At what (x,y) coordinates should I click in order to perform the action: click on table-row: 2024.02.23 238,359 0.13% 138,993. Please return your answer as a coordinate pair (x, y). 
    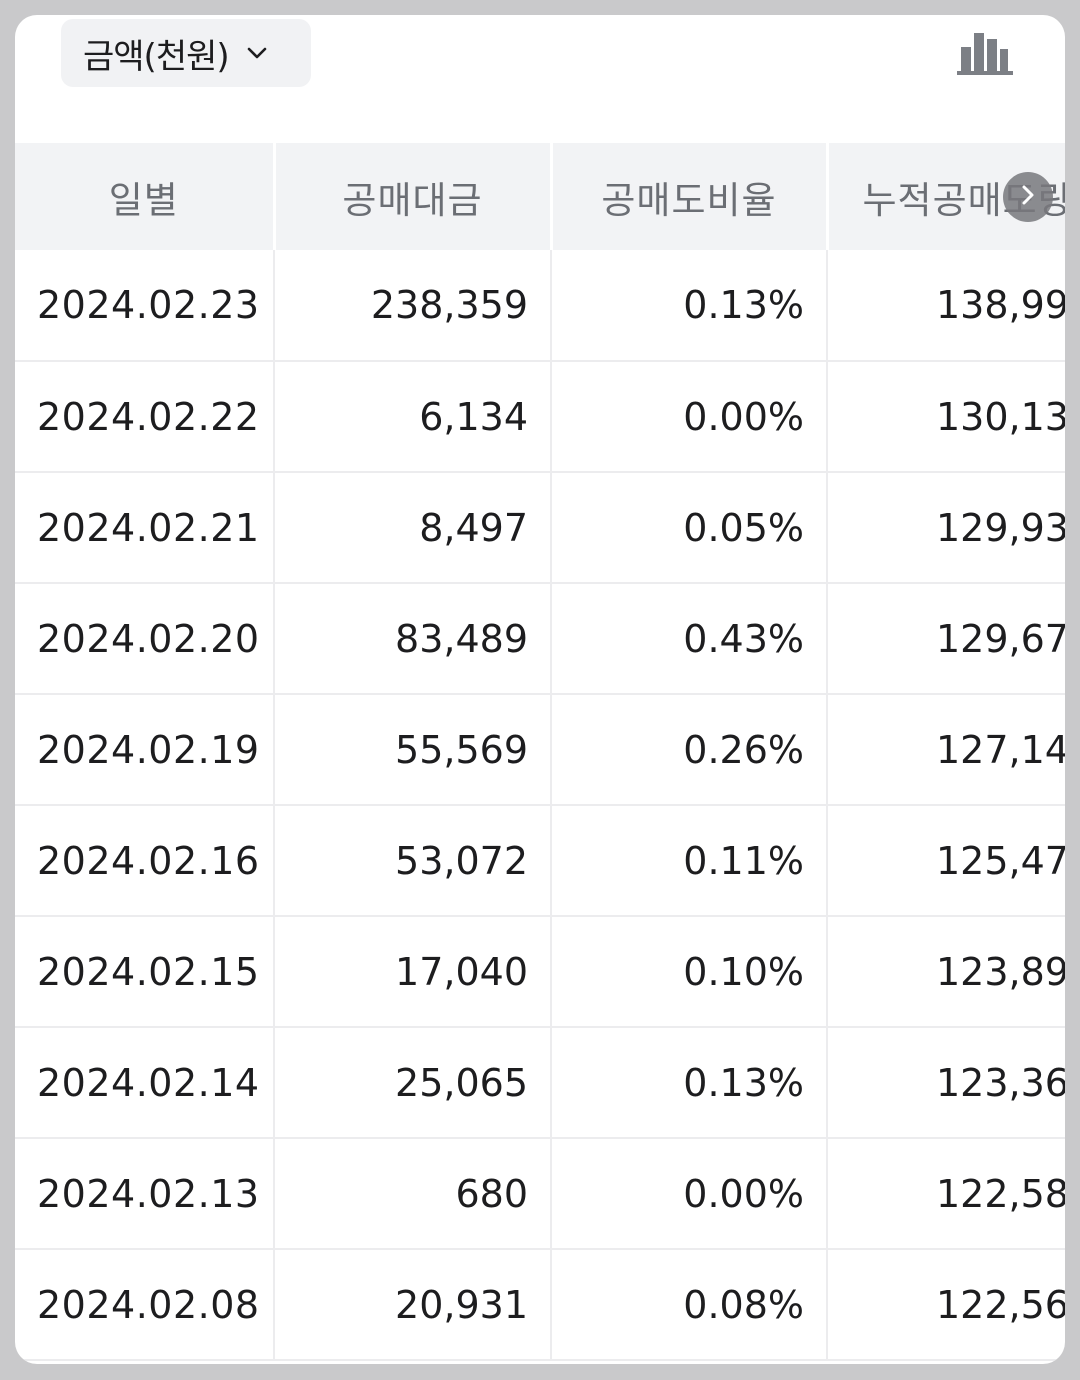
    Looking at the image, I should click on (540, 306).